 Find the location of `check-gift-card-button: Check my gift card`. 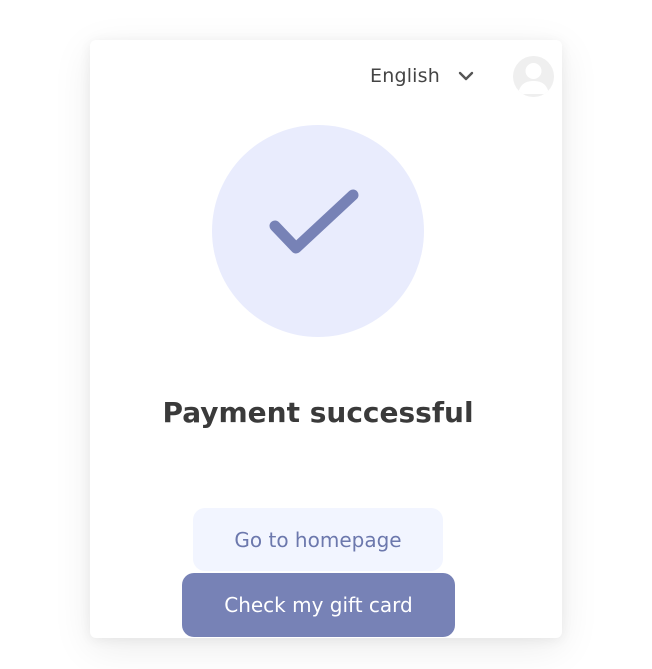

check-gift-card-button: Check my gift card is located at coordinates (318, 605).